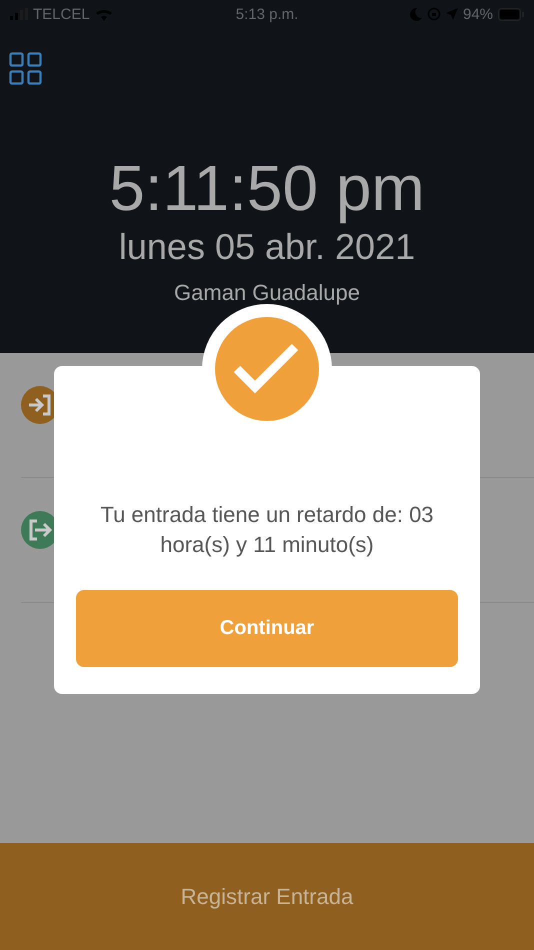 This screenshot has width=534, height=950. Describe the element at coordinates (267, 628) in the screenshot. I see `continue-button: Continuar` at that location.